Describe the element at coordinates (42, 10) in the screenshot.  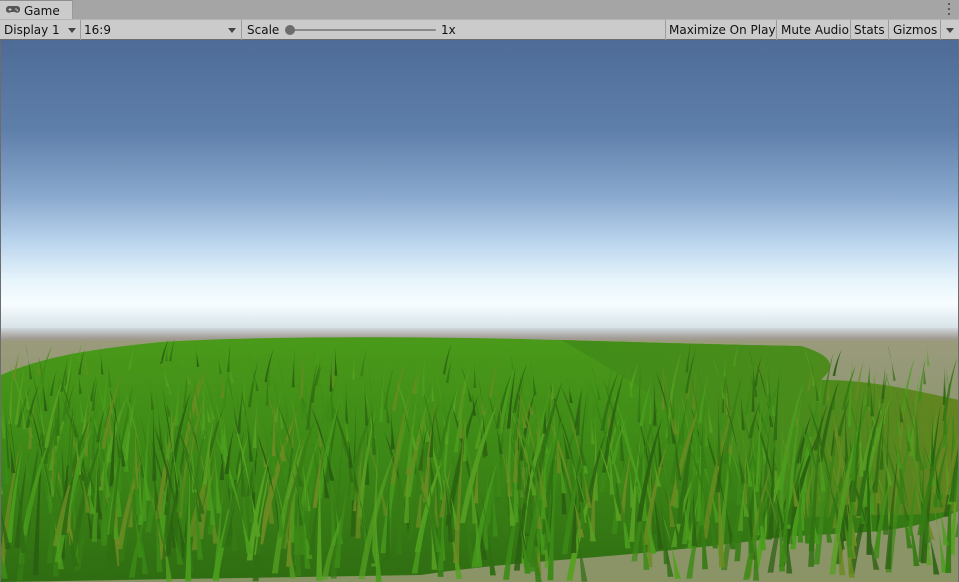
I see `tab-label: Game` at that location.